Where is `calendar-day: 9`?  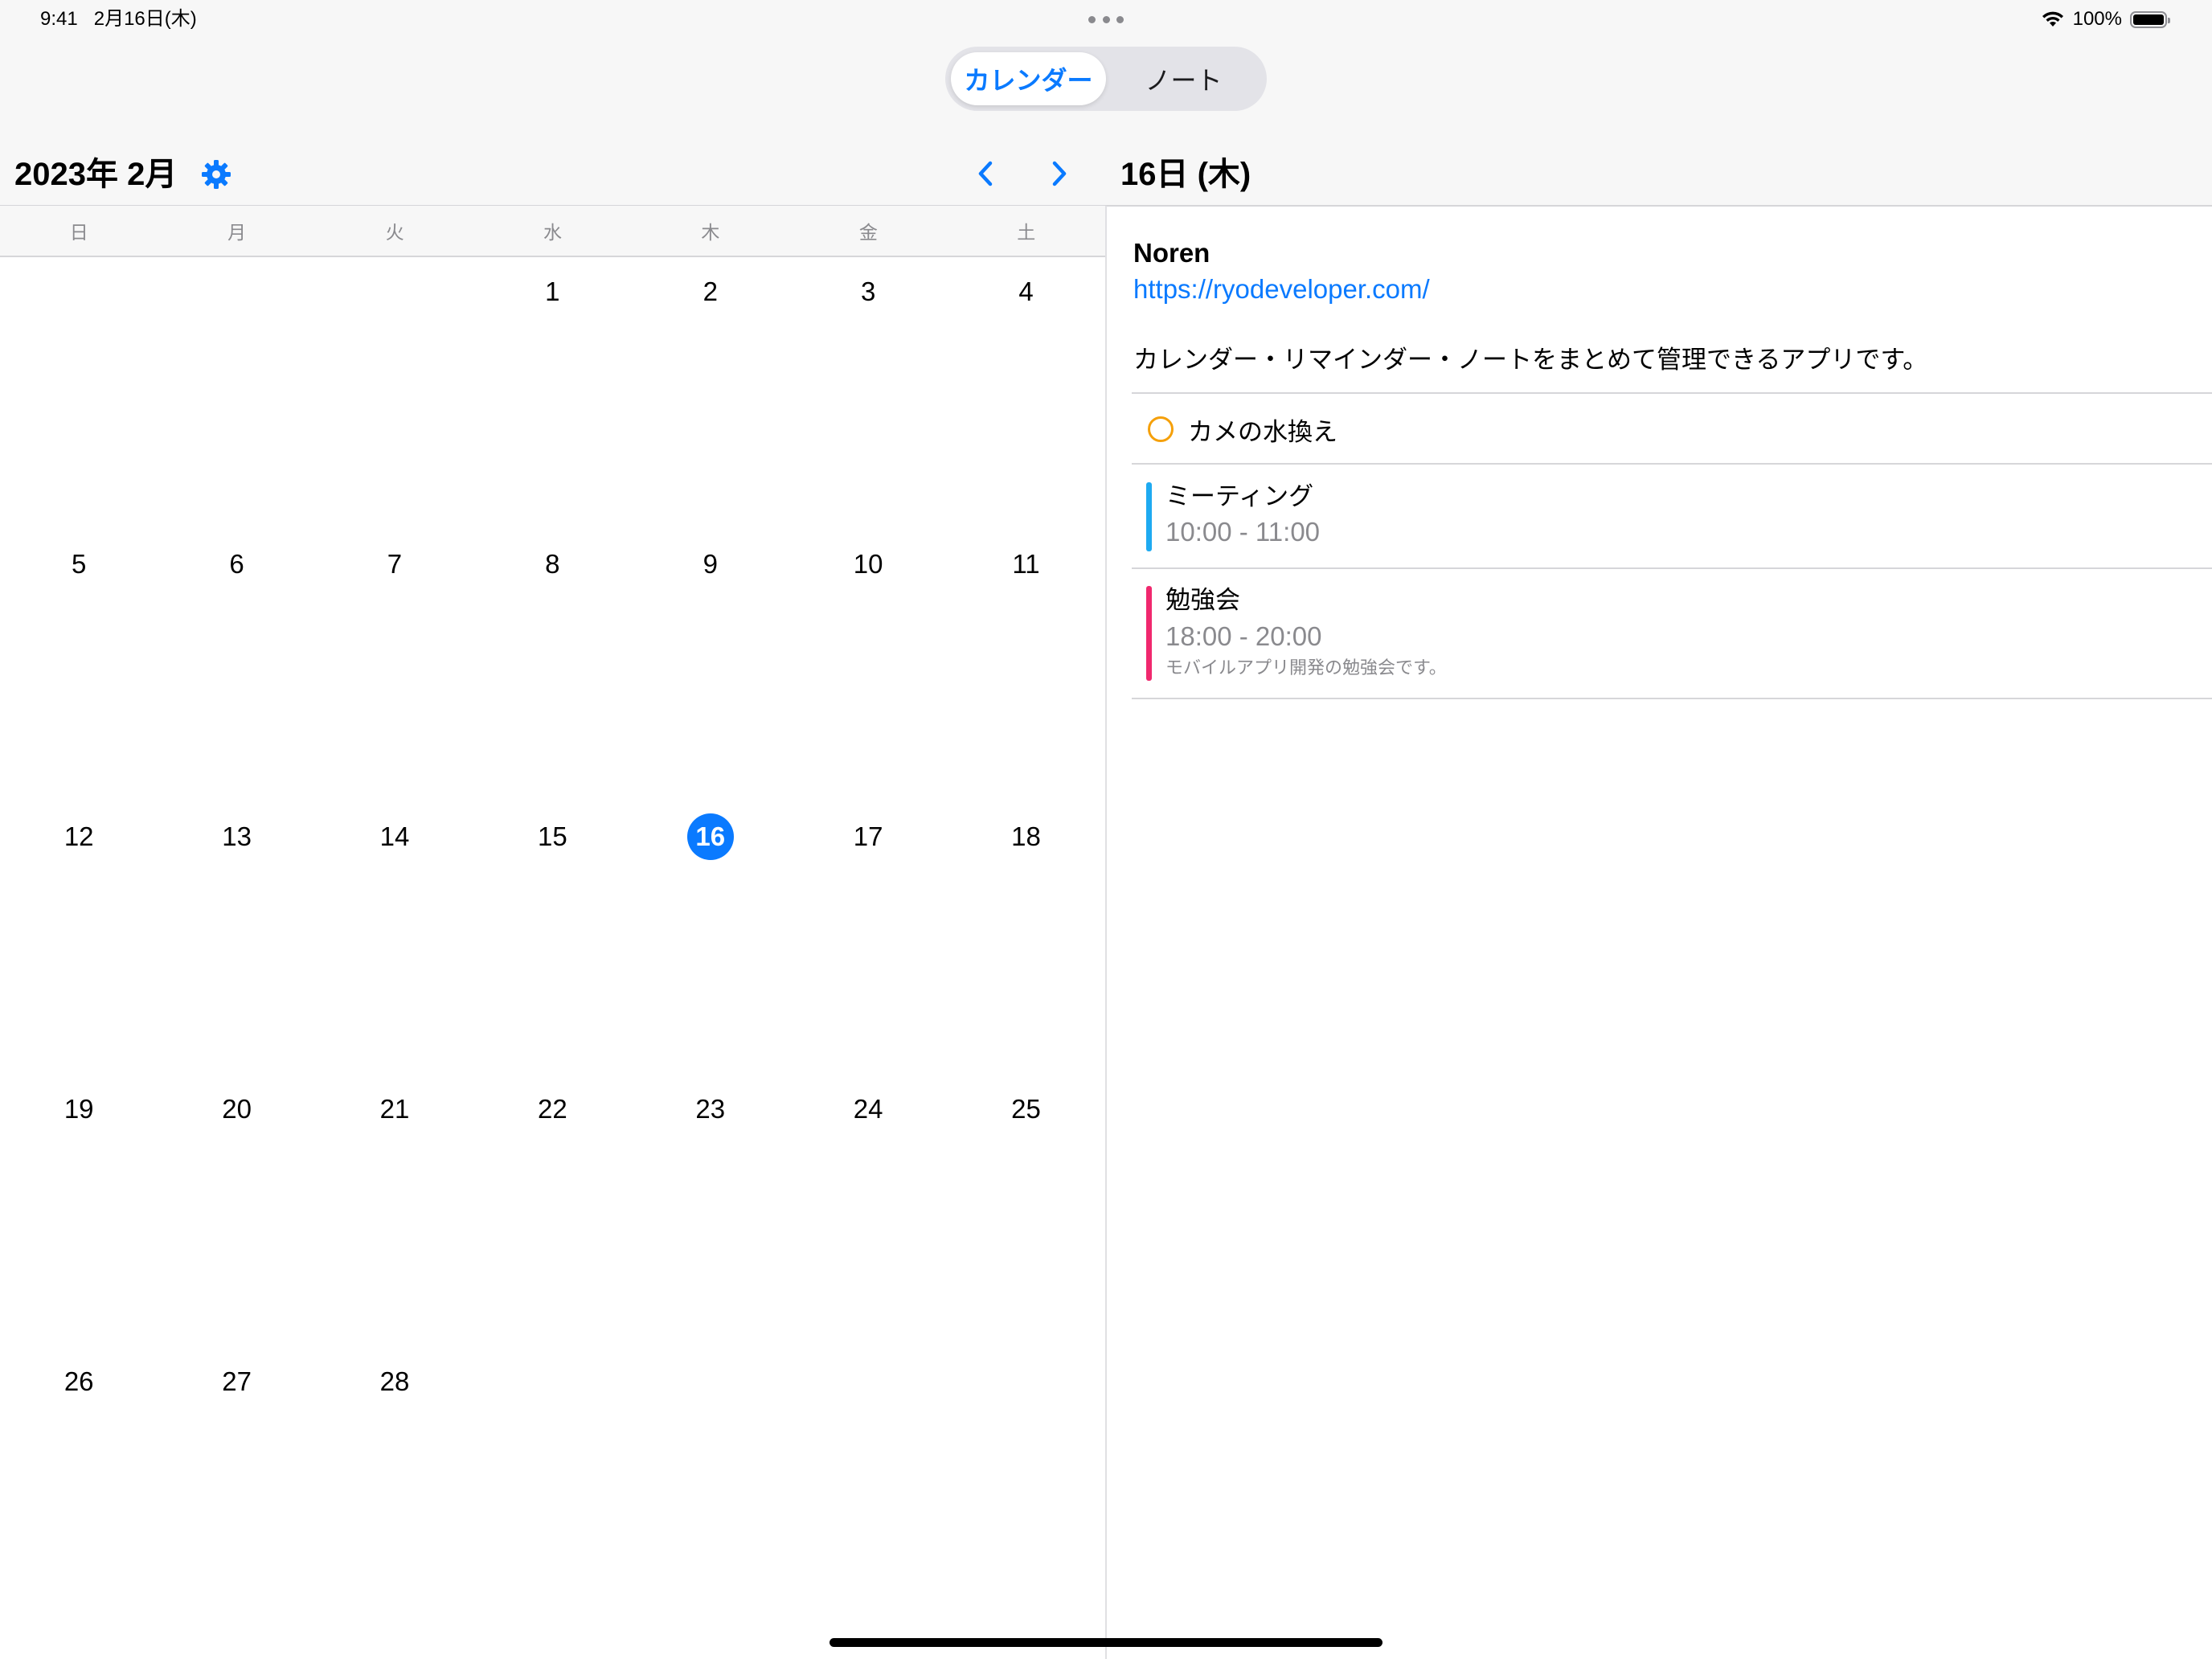 calendar-day: 9 is located at coordinates (710, 666).